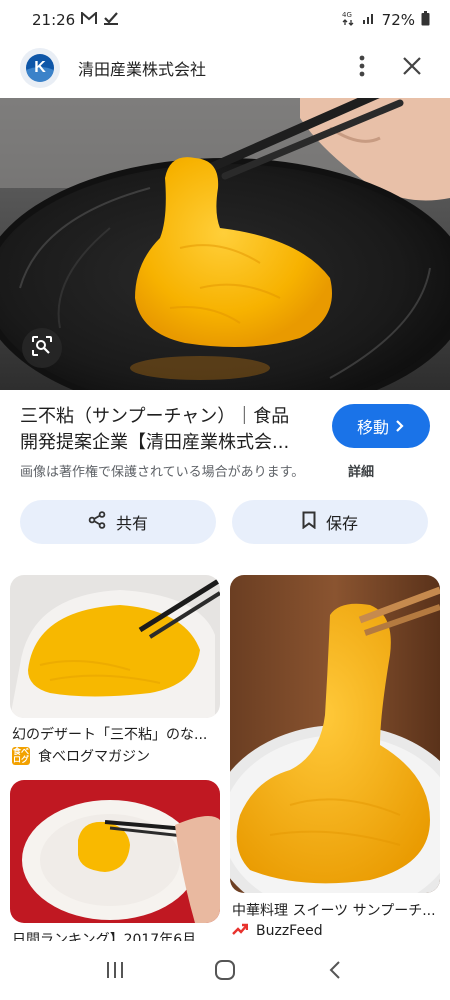 Image resolution: width=450 pixels, height=1000 pixels. What do you see at coordinates (131, 523) in the screenshot?
I see `share-label: 共有` at bounding box center [131, 523].